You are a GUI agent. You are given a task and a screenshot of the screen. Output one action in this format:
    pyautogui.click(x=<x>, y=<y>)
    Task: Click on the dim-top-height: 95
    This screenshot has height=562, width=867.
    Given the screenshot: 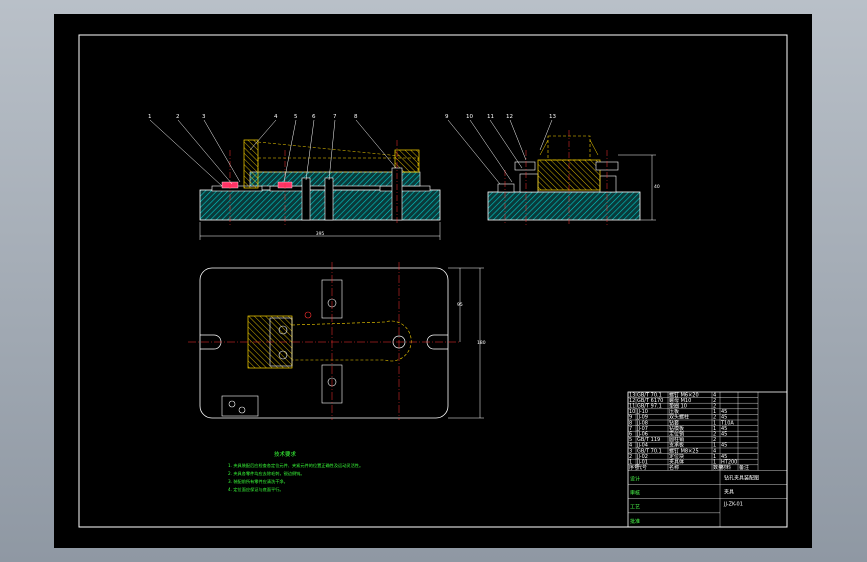 What is the action you would take?
    pyautogui.click(x=460, y=305)
    